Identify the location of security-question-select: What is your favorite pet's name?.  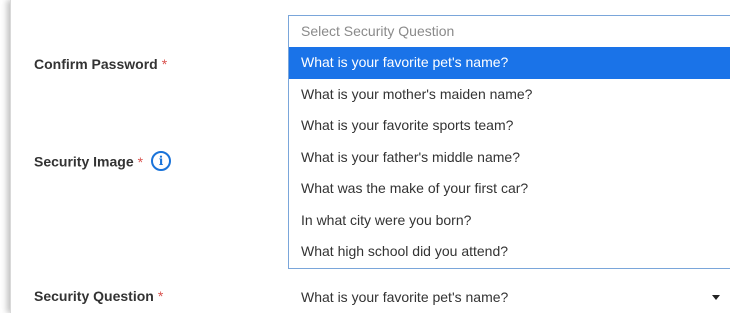
(509, 297).